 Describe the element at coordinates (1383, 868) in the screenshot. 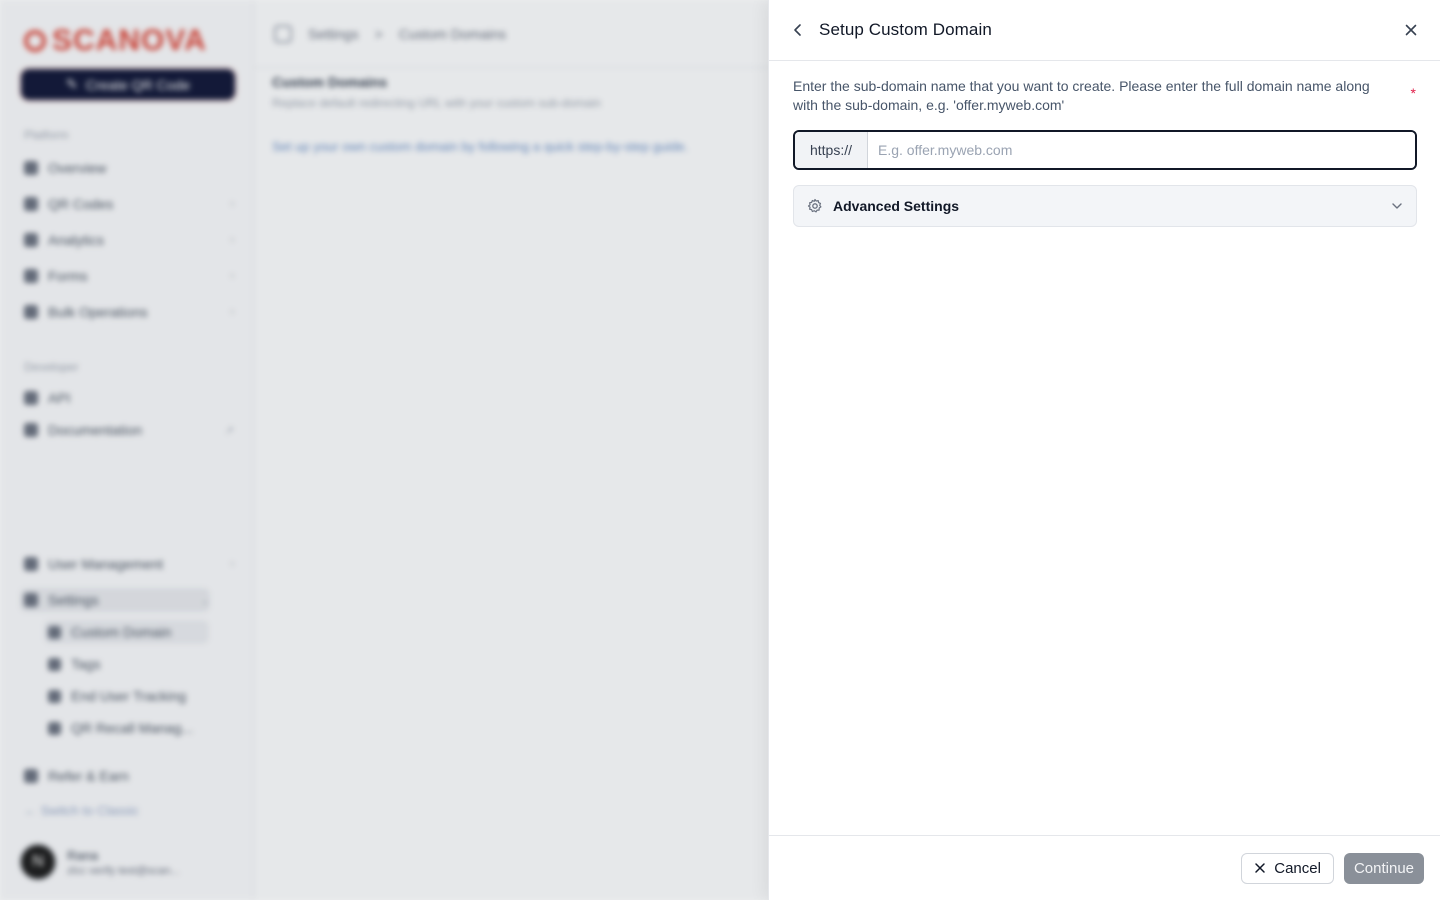

I see `continue-button: Continue` at that location.